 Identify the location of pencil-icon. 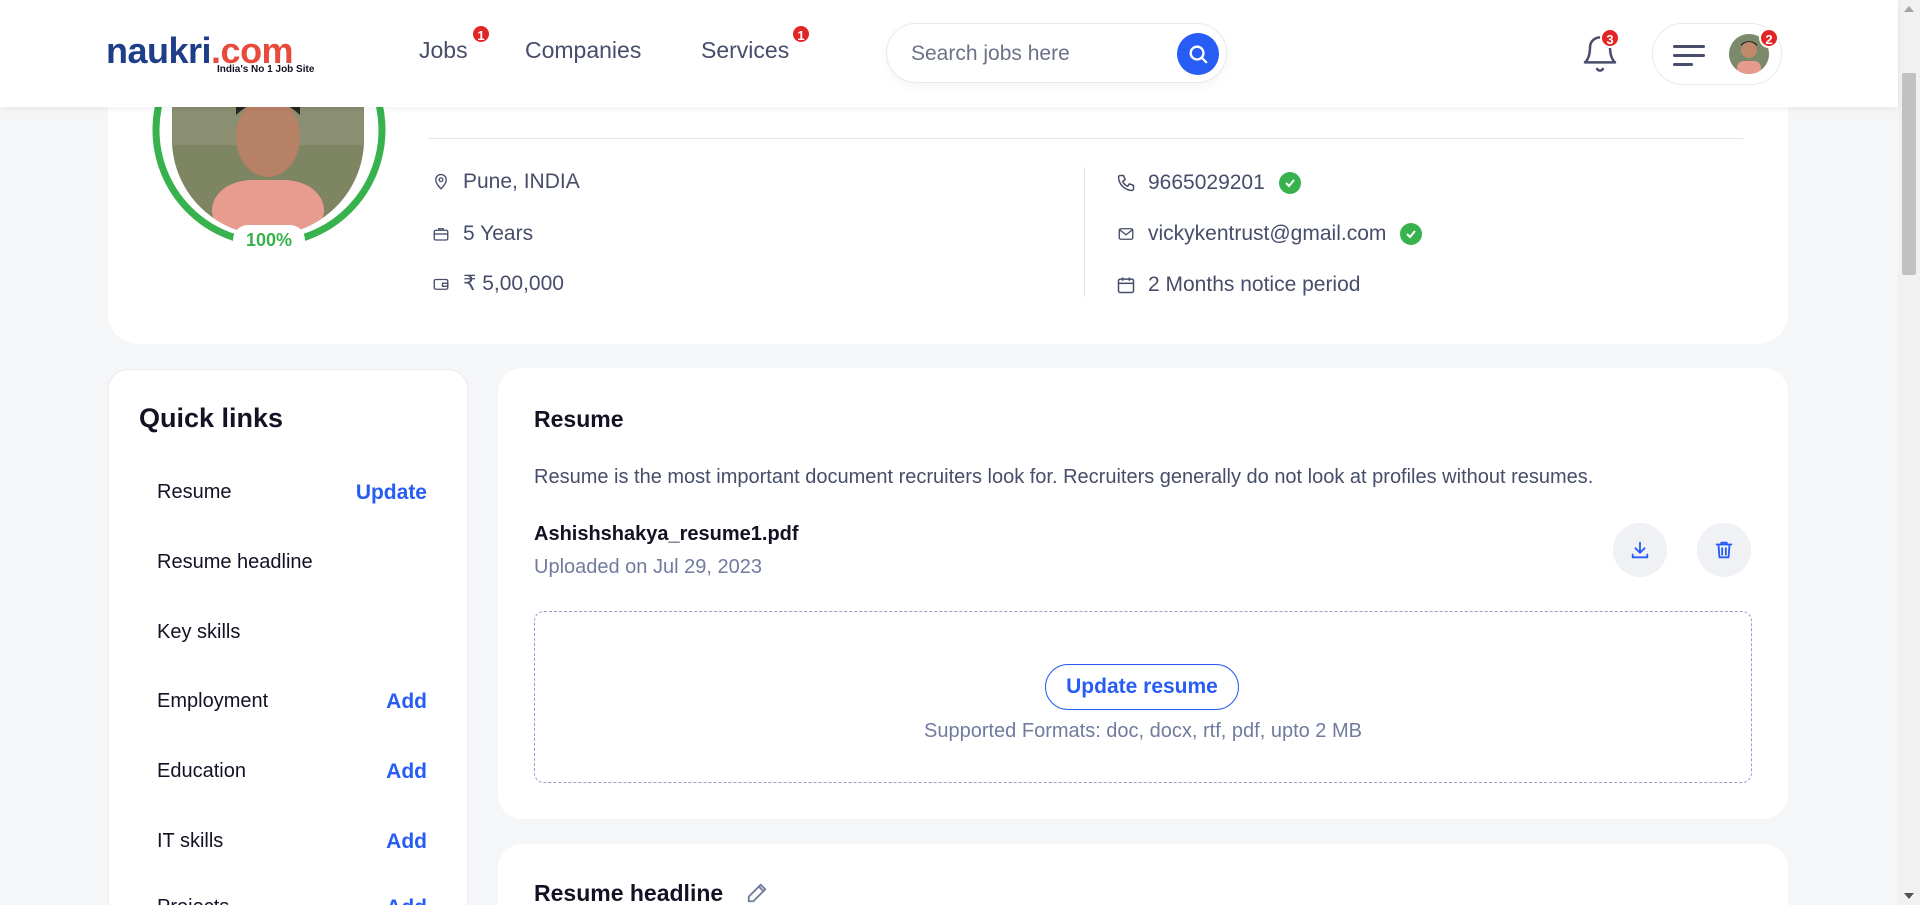
(757, 893).